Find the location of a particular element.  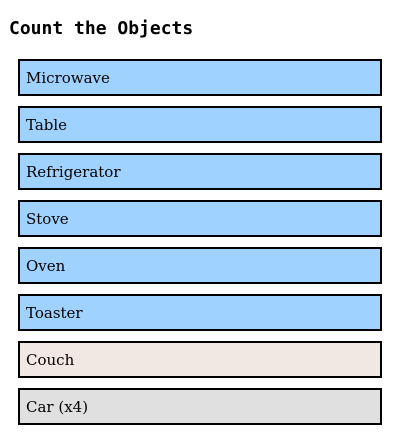

object-item-car: Car (x4) is located at coordinates (200, 406).